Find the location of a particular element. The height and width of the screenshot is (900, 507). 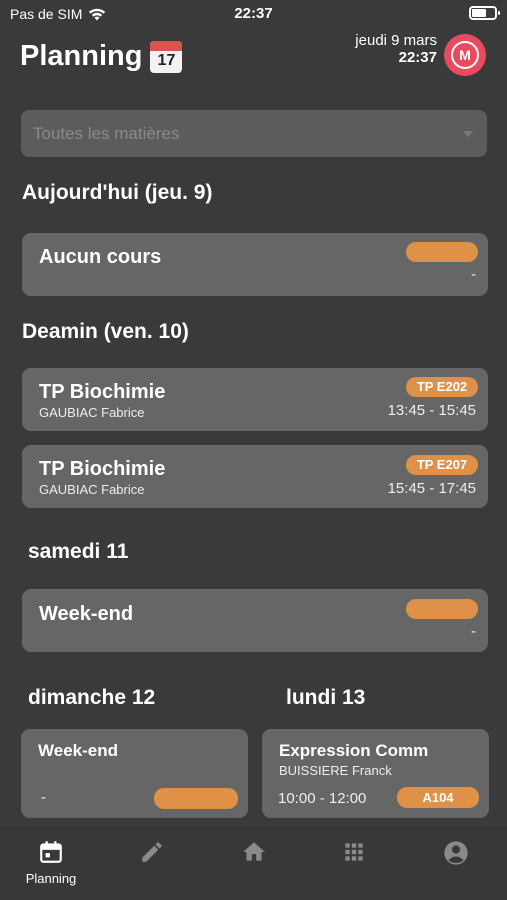

course-teacher: BUISSIERE Franck is located at coordinates (335, 770).